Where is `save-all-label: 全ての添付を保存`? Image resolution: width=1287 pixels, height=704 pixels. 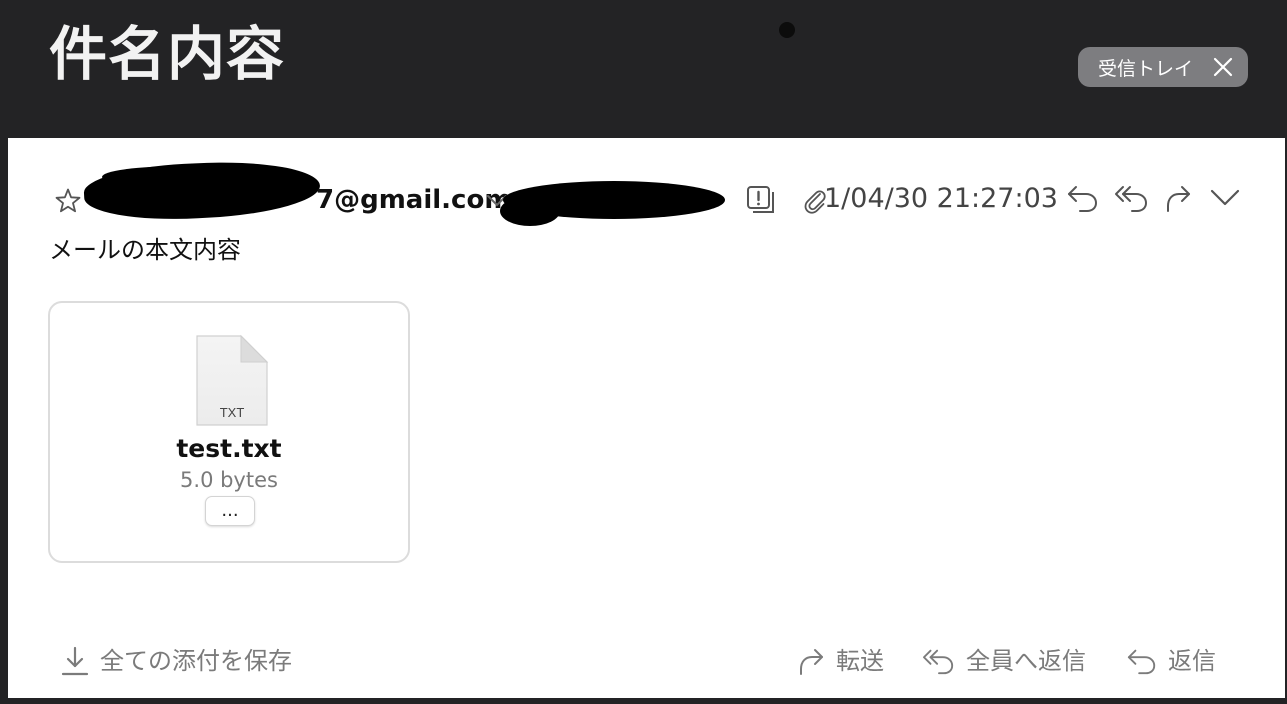
save-all-label: 全ての添付を保存 is located at coordinates (196, 661).